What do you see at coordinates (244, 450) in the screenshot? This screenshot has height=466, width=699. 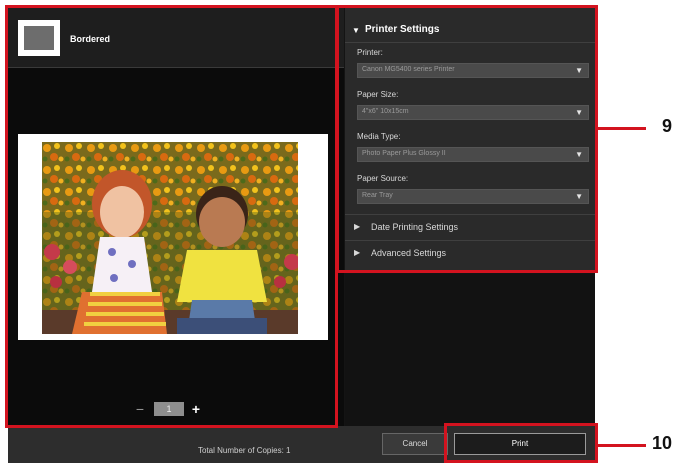 I see `total-copies-label: Total Number of Copies: 1` at bounding box center [244, 450].